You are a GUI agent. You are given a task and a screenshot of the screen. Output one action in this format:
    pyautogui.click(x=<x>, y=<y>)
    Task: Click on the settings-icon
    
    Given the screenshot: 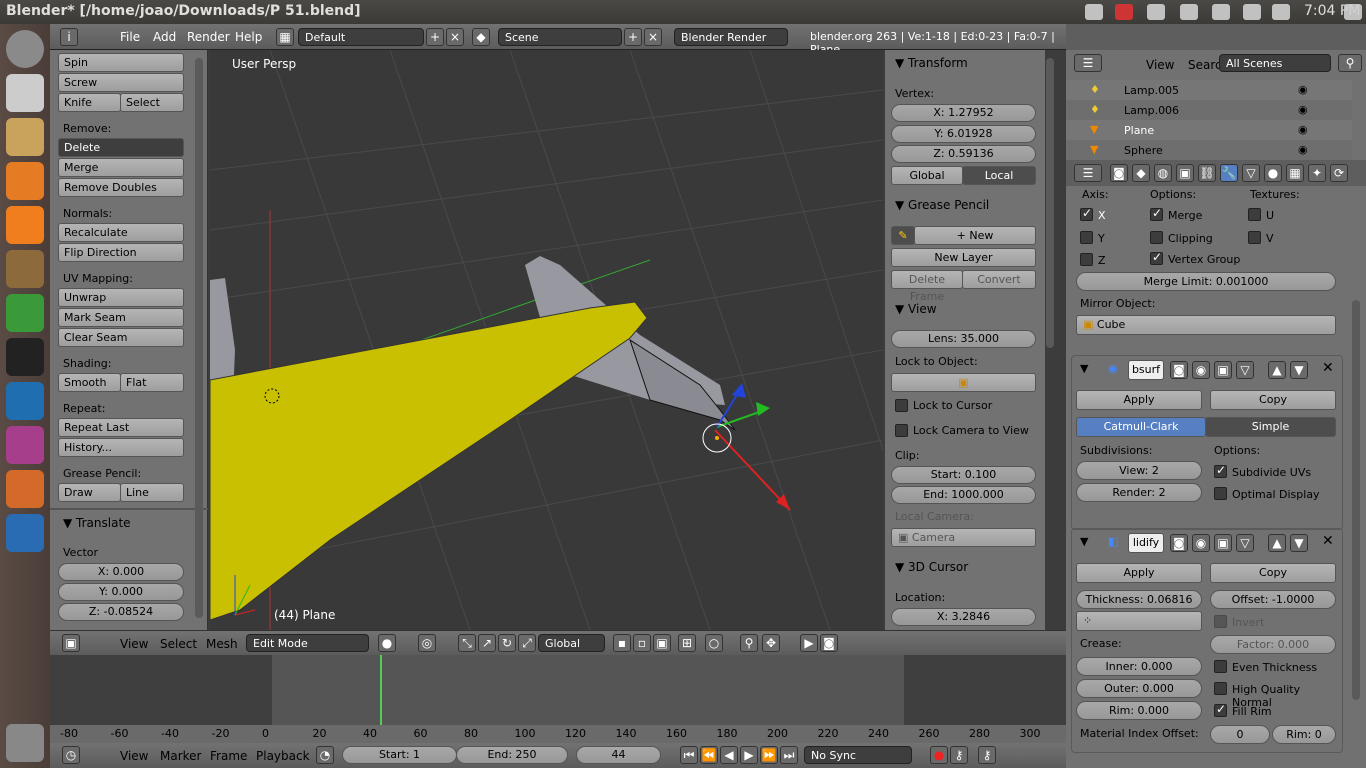 What is the action you would take?
    pyautogui.click(x=1094, y=12)
    